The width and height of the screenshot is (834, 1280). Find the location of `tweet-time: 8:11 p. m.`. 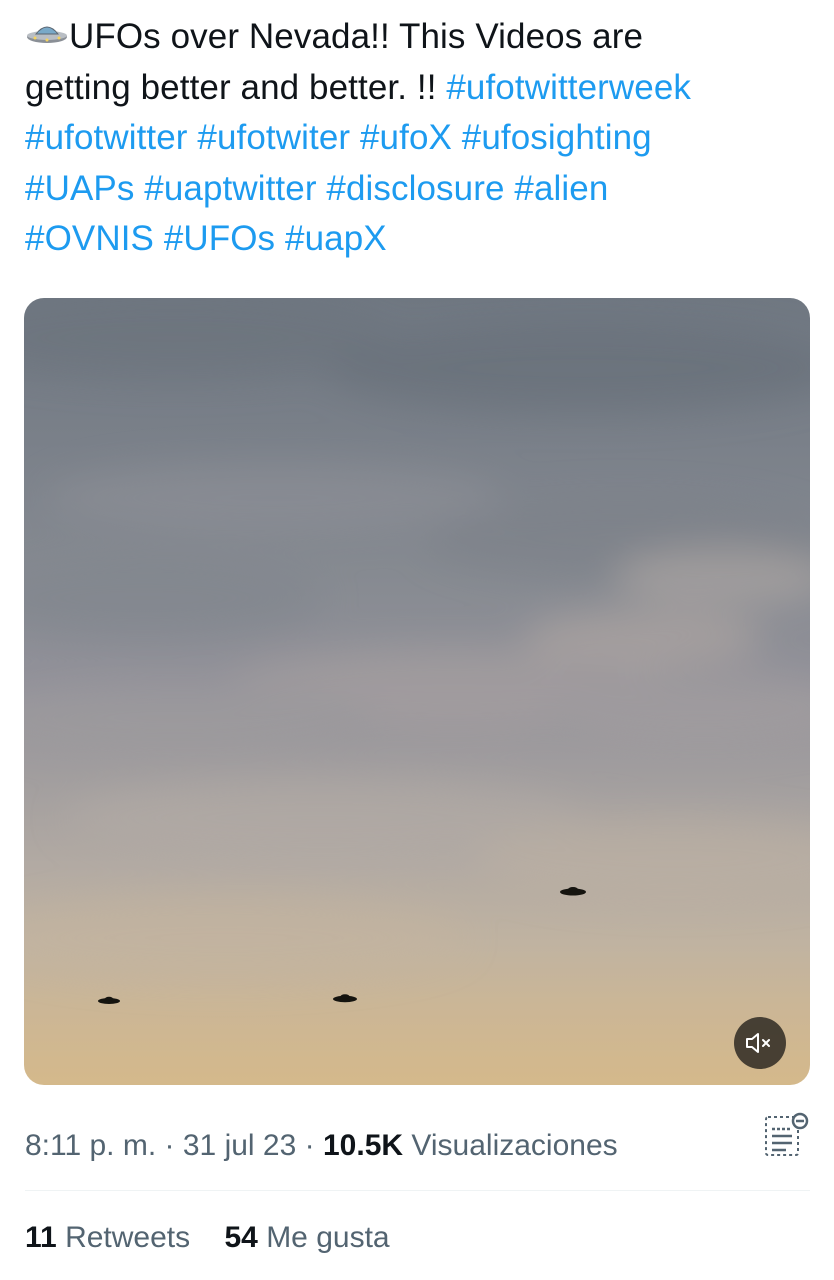

tweet-time: 8:11 p. m. is located at coordinates (90, 1145).